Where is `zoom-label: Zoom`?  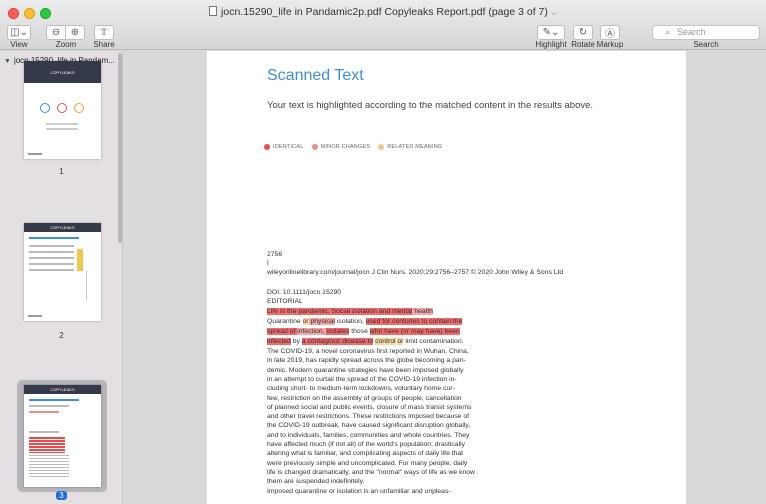
zoom-label: Zoom is located at coordinates (66, 44).